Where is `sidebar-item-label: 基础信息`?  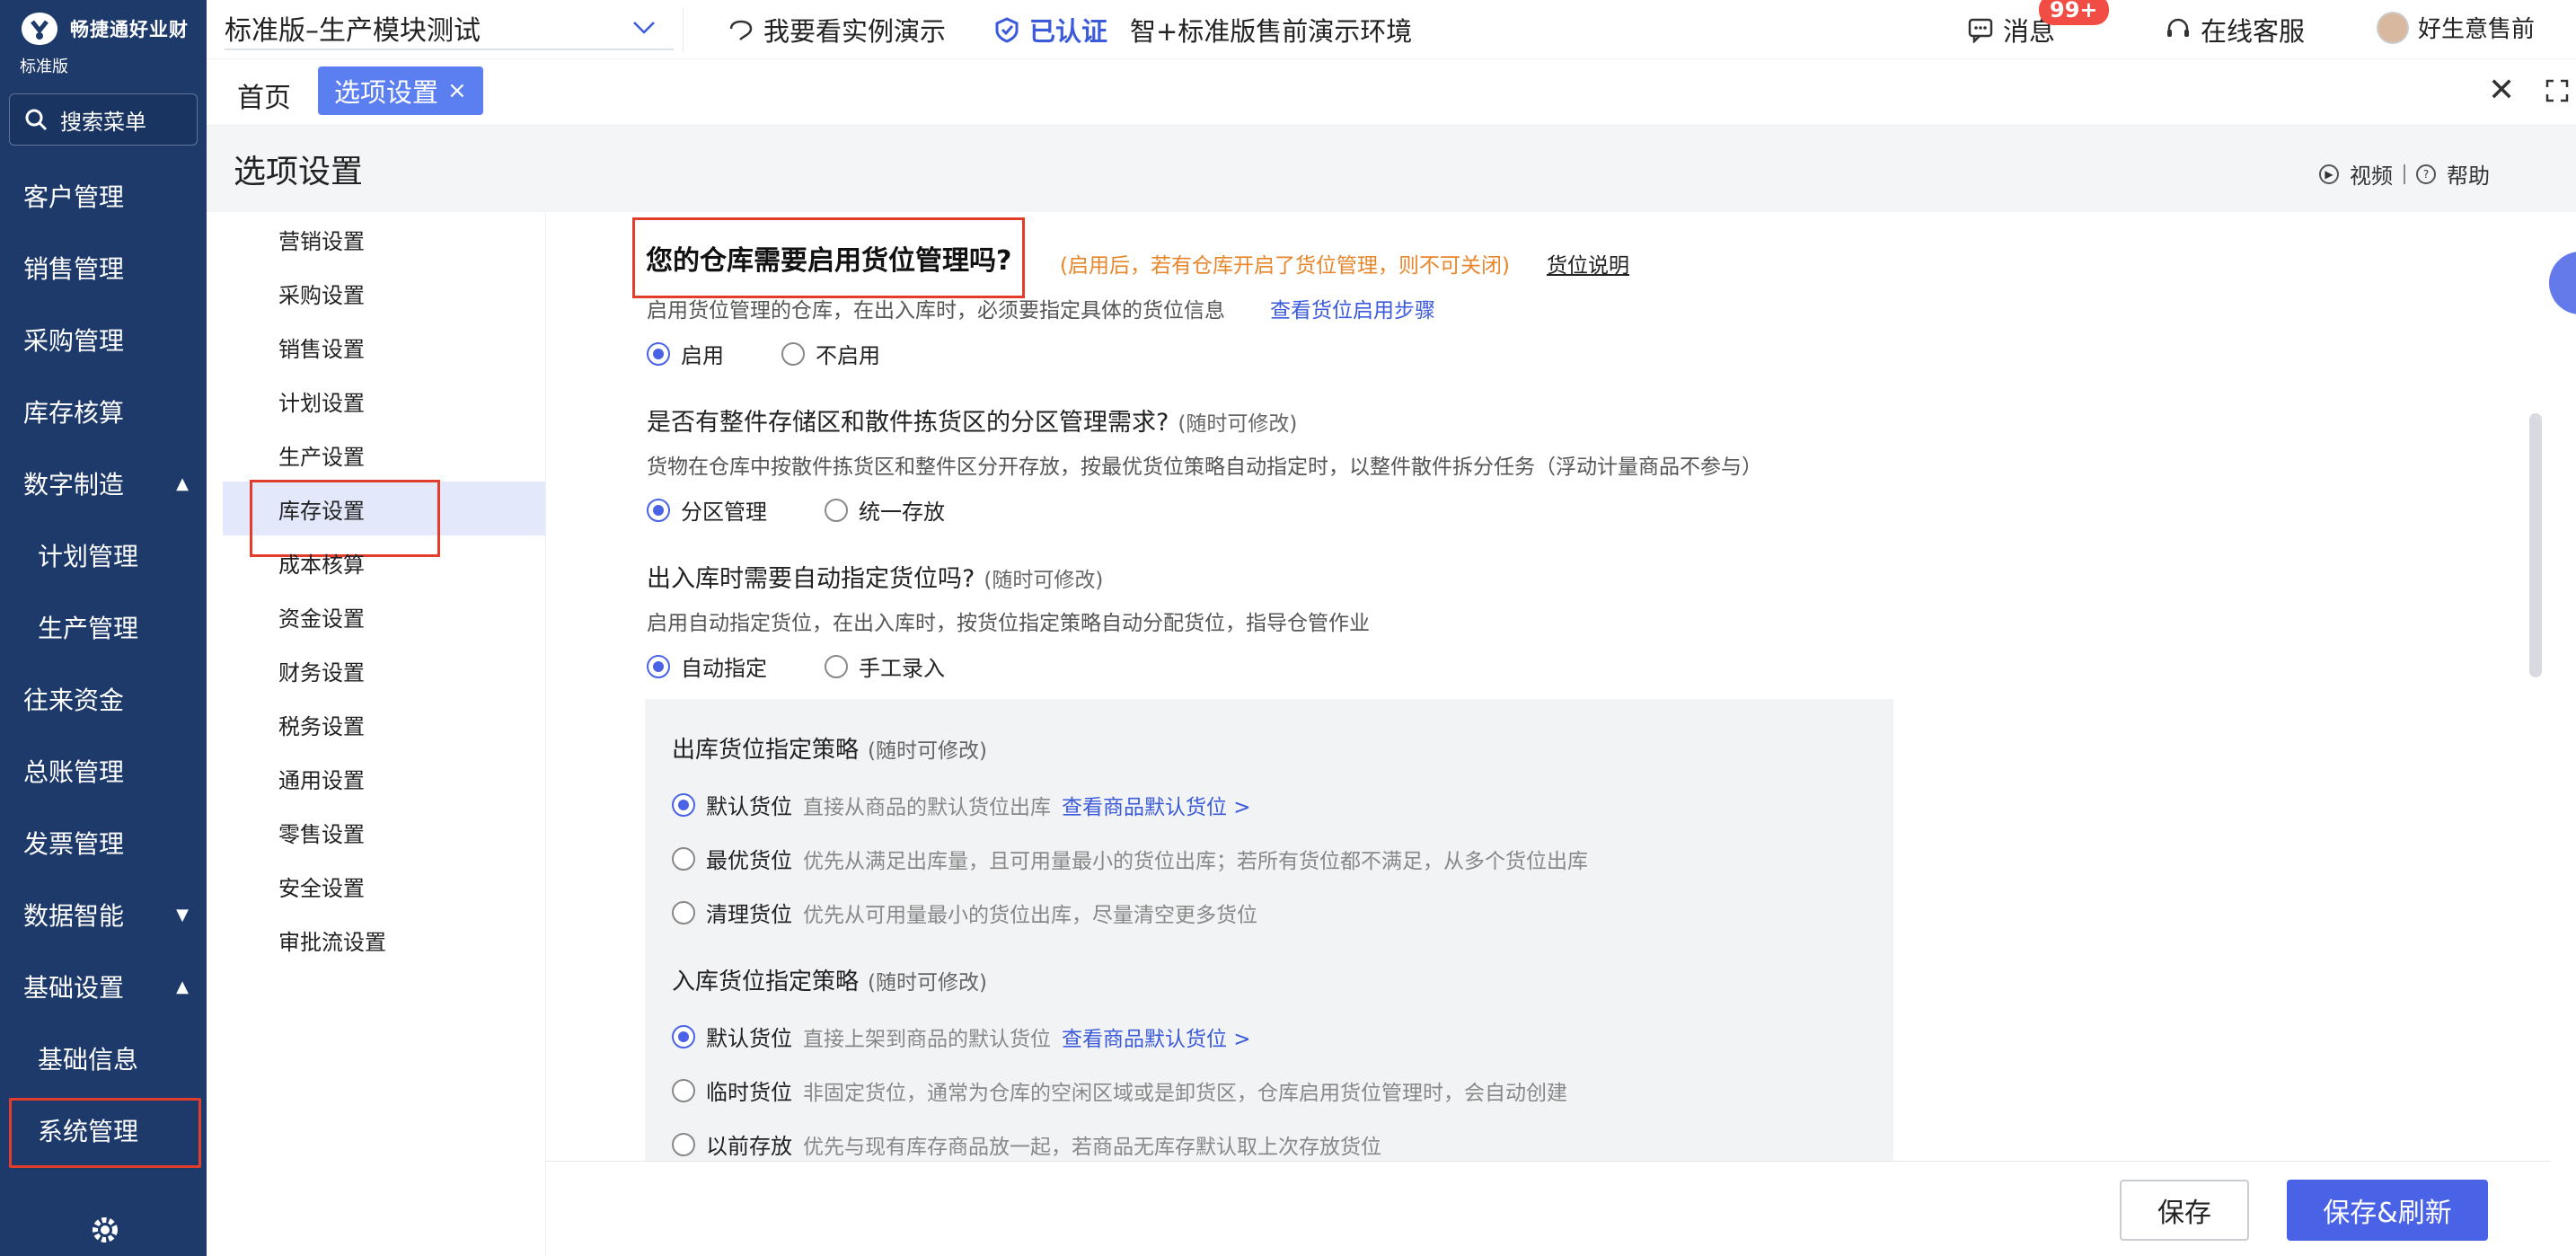 sidebar-item-label: 基础信息 is located at coordinates (88, 1060).